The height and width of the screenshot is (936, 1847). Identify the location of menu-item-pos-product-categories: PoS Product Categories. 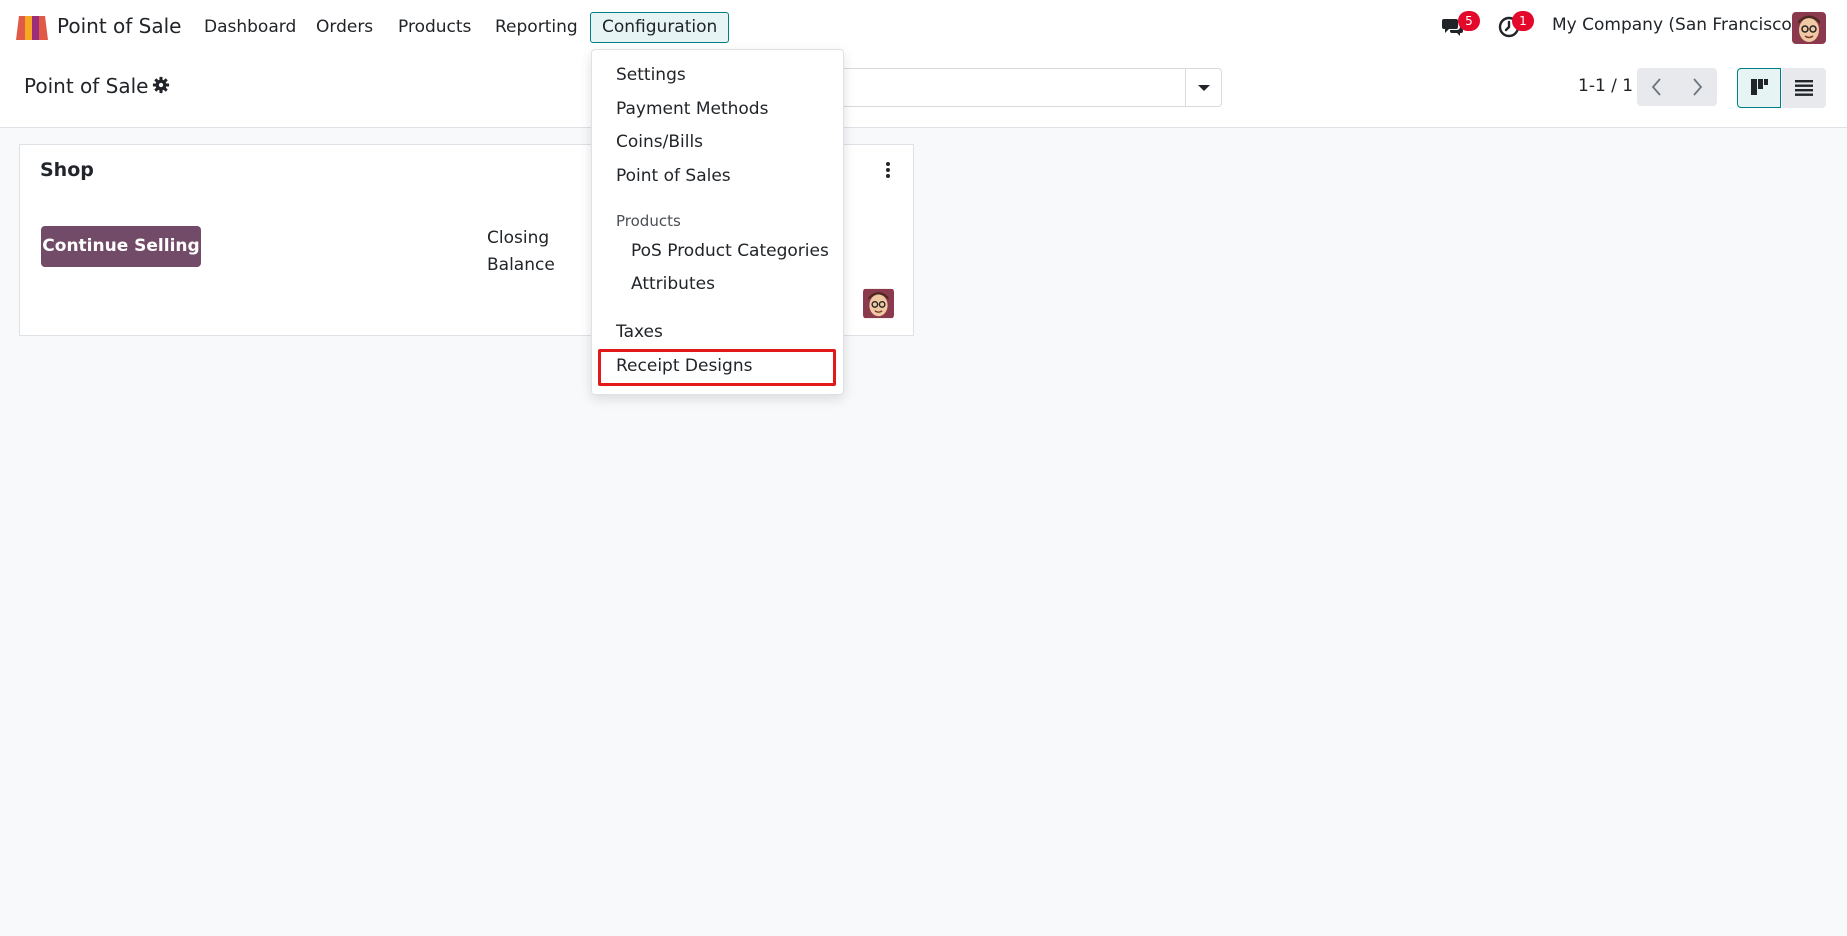
(717, 251).